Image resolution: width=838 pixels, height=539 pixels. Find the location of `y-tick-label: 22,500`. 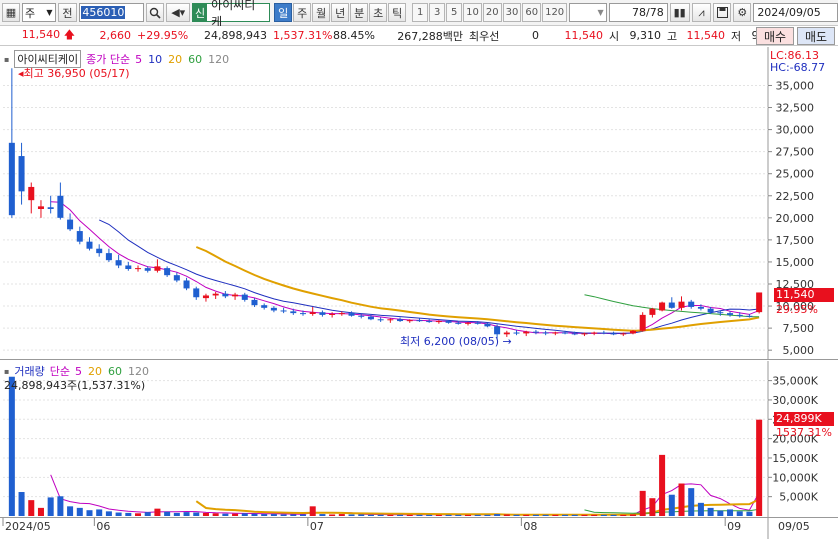

y-tick-label: 22,500 is located at coordinates (795, 196).